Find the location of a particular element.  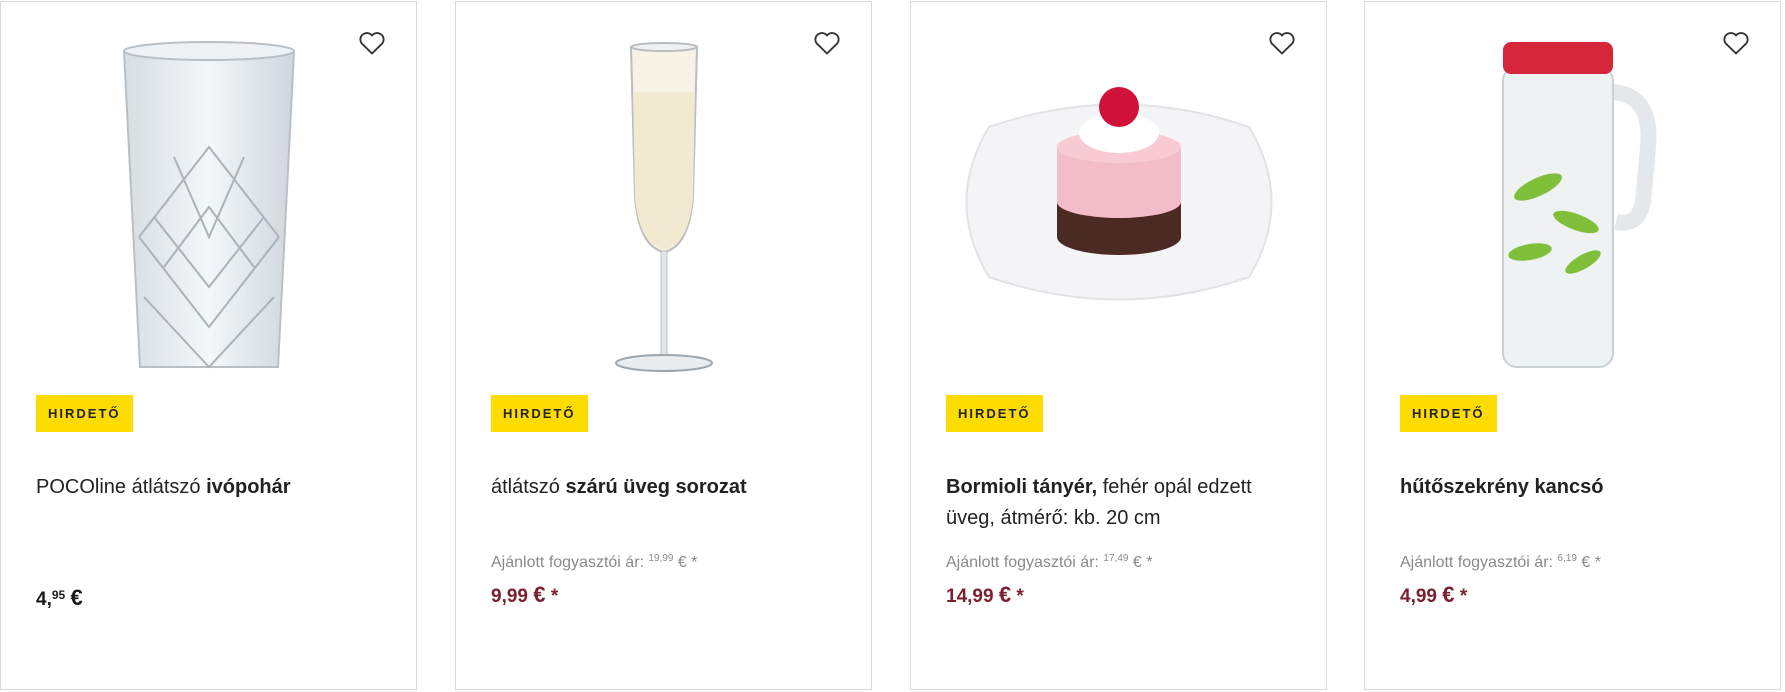

title-bold: Bormioli tányér, is located at coordinates (1022, 487).